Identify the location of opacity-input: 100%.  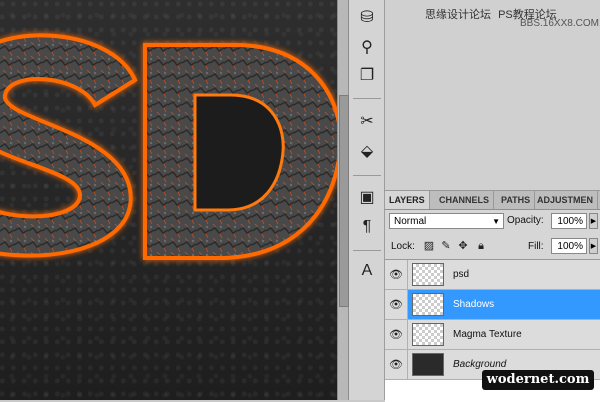
(569, 221).